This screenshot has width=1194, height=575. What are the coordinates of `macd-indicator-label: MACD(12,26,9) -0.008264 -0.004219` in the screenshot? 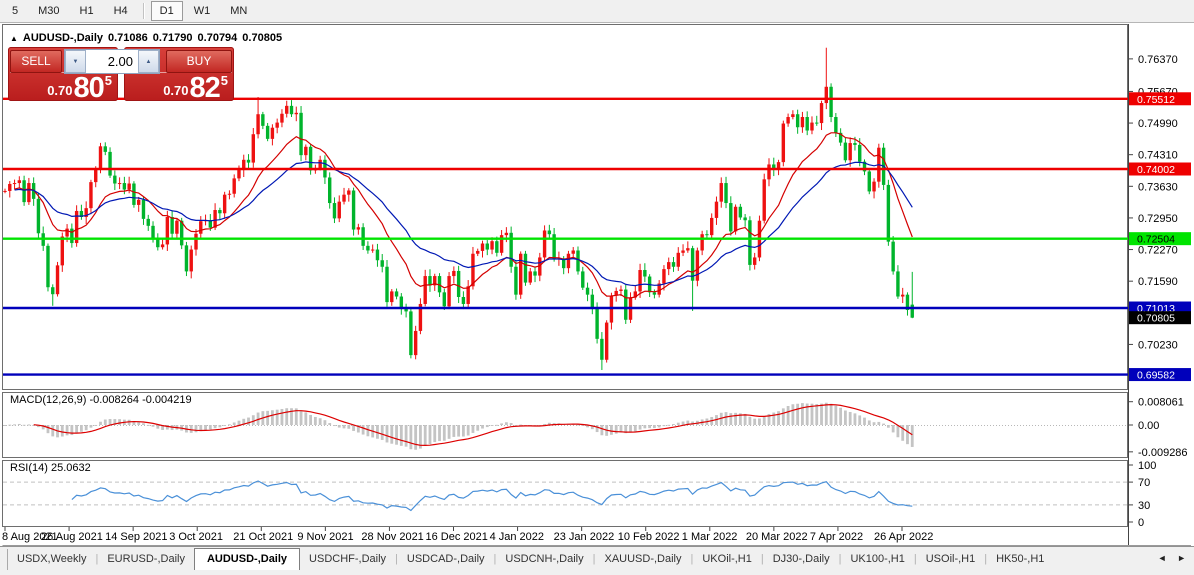 It's located at (101, 400).